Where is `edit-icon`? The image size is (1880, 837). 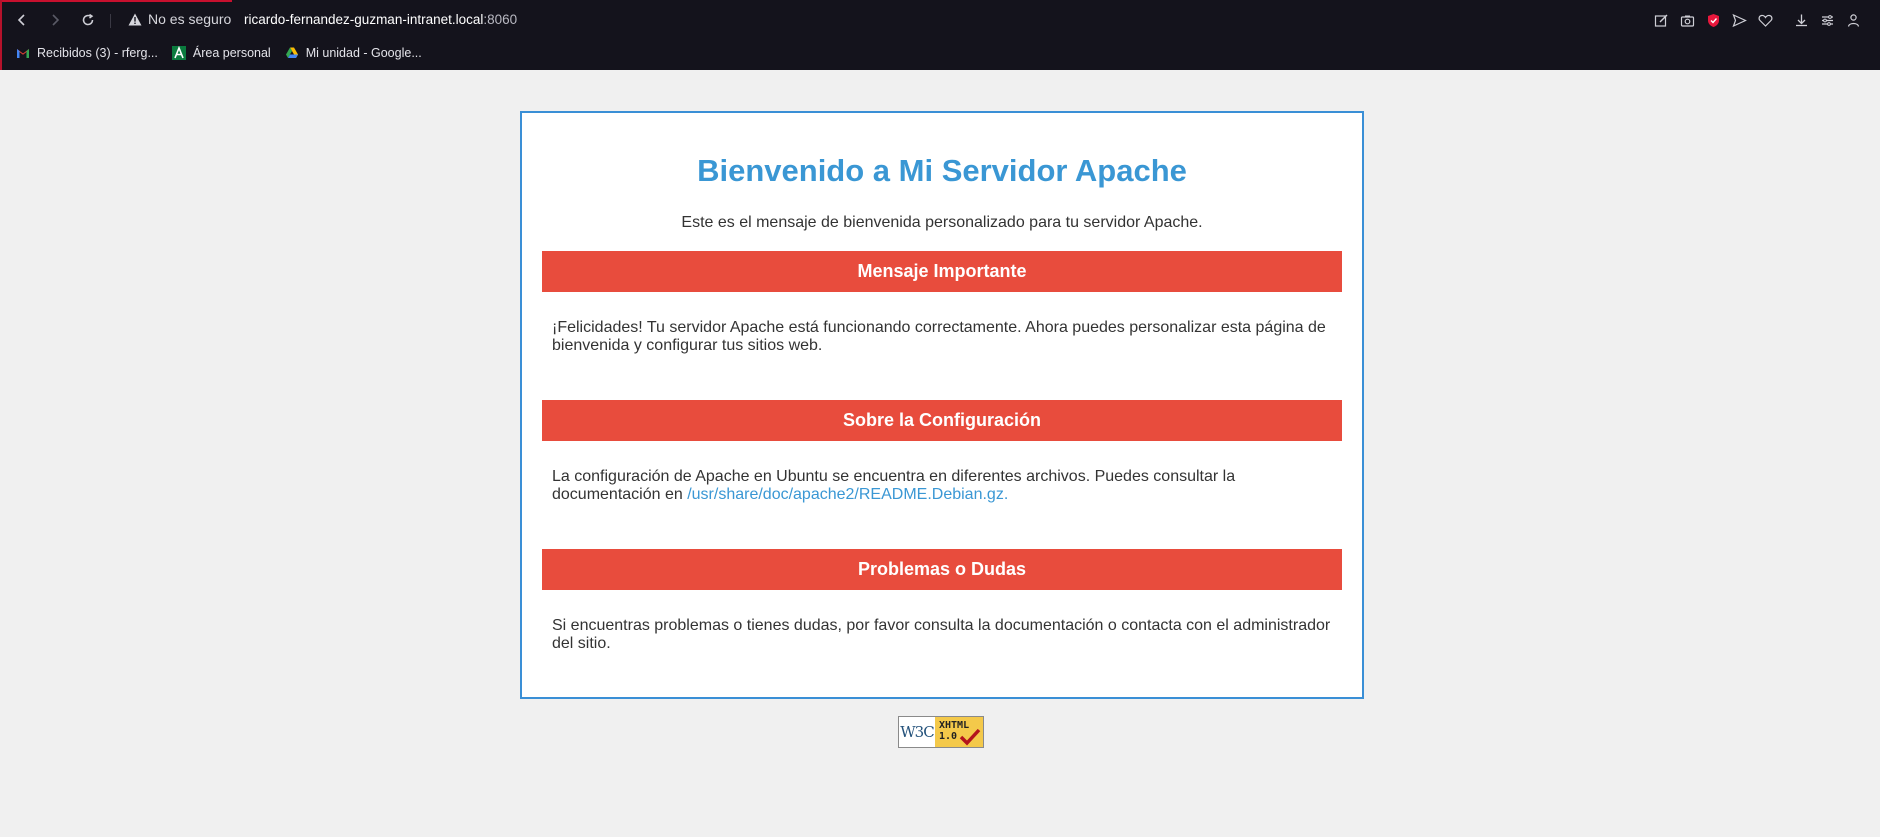
edit-icon is located at coordinates (1660, 20).